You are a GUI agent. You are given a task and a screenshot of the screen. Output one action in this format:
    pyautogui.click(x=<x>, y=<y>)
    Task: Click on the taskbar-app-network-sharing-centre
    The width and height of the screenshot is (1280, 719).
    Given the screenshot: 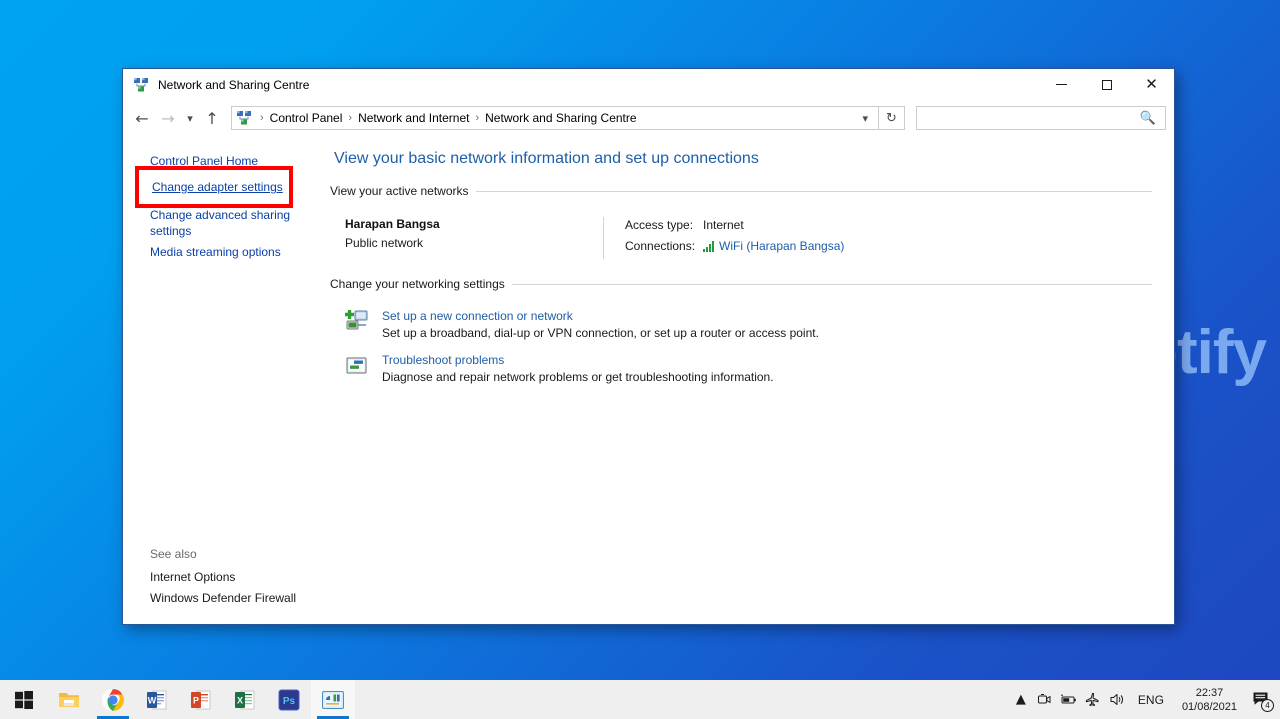 What is the action you would take?
    pyautogui.click(x=333, y=699)
    